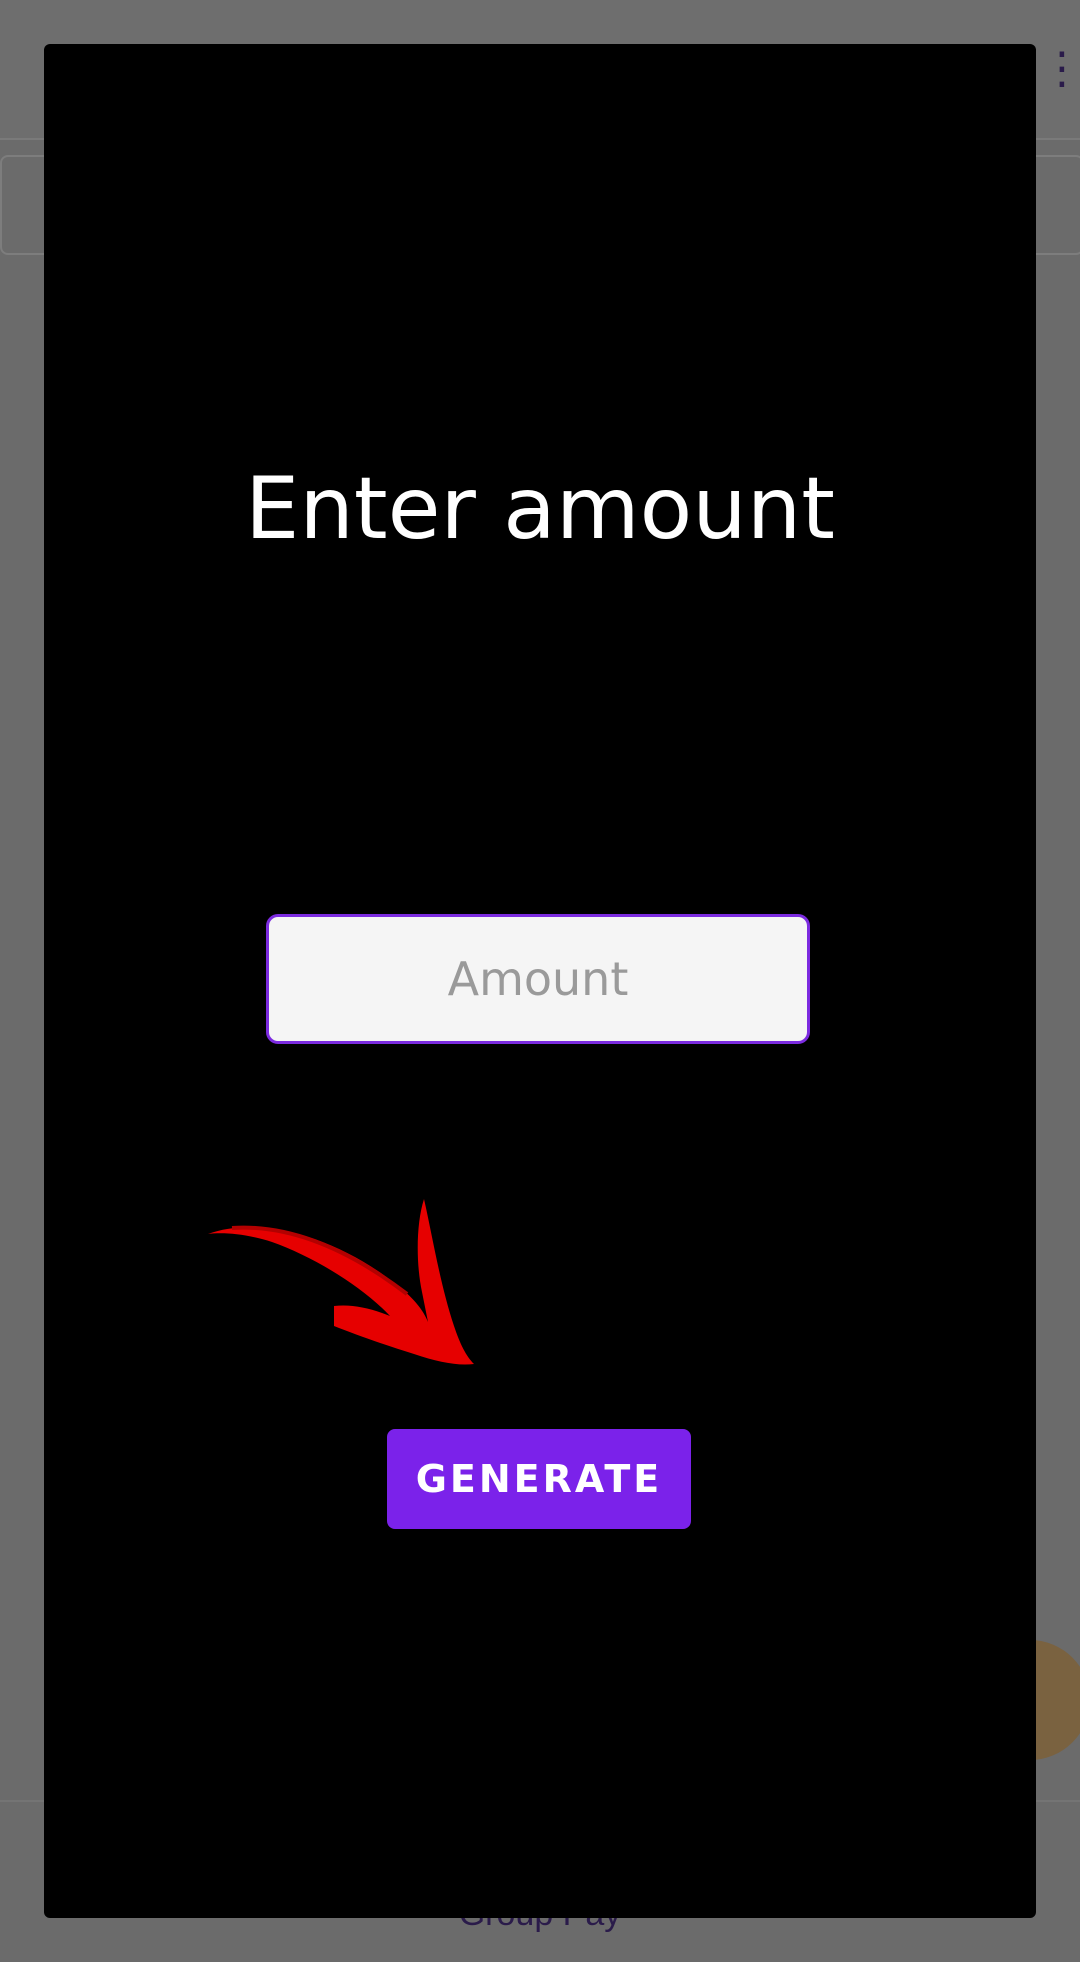  Describe the element at coordinates (539, 1479) in the screenshot. I see `generate-button: GENERATE` at that location.